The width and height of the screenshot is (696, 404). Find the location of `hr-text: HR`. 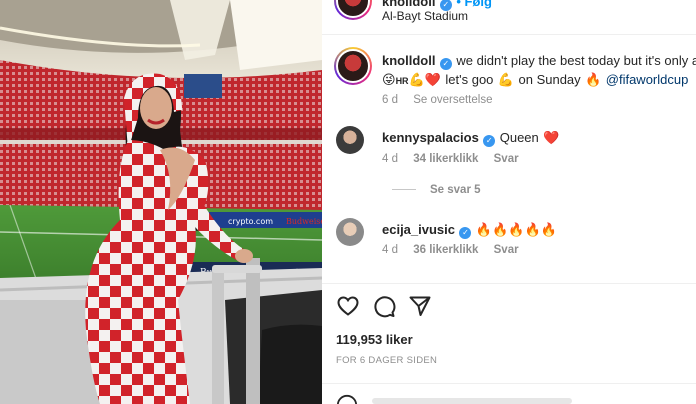

hr-text: HR is located at coordinates (402, 81).